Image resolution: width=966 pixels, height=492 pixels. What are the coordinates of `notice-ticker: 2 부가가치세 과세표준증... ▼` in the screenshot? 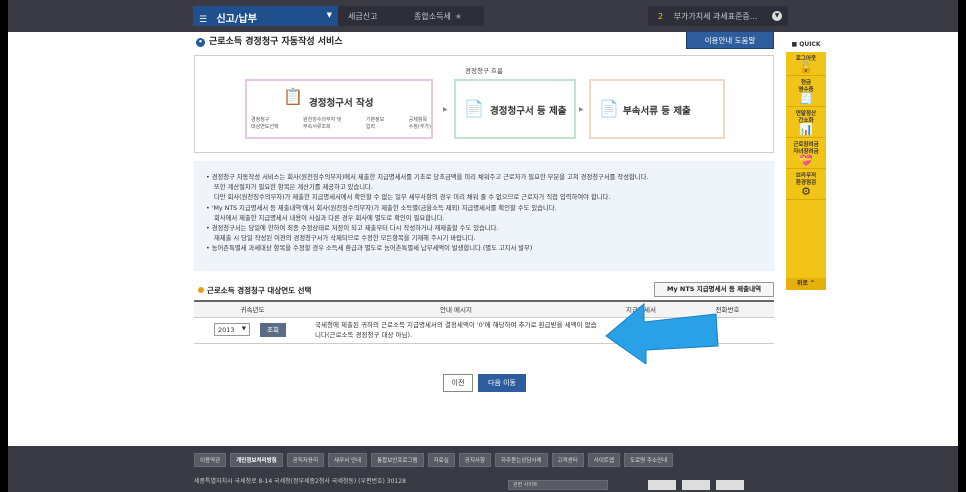 It's located at (718, 16).